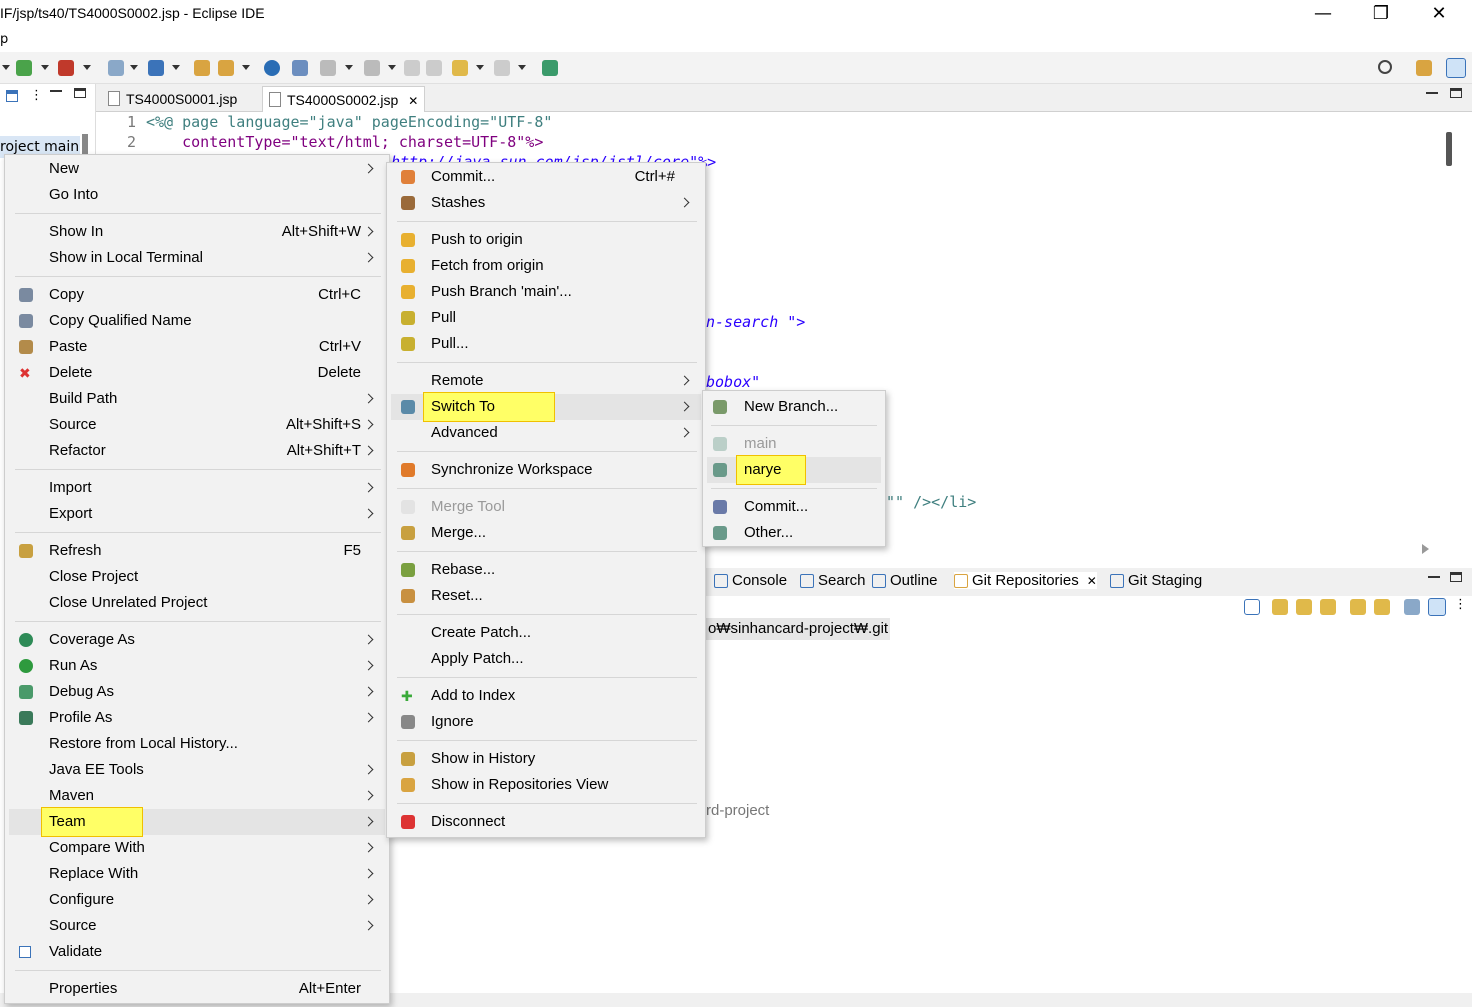  What do you see at coordinates (197, 347) in the screenshot?
I see `context-menu-item-paste: Paste Ctrl+V` at bounding box center [197, 347].